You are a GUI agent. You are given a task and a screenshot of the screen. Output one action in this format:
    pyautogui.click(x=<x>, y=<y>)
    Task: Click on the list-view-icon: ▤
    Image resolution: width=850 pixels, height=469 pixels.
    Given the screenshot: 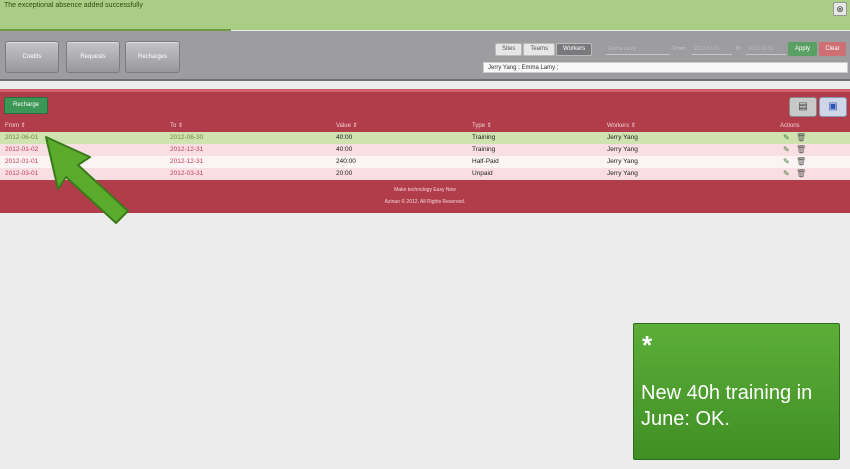 What is the action you would take?
    pyautogui.click(x=803, y=107)
    